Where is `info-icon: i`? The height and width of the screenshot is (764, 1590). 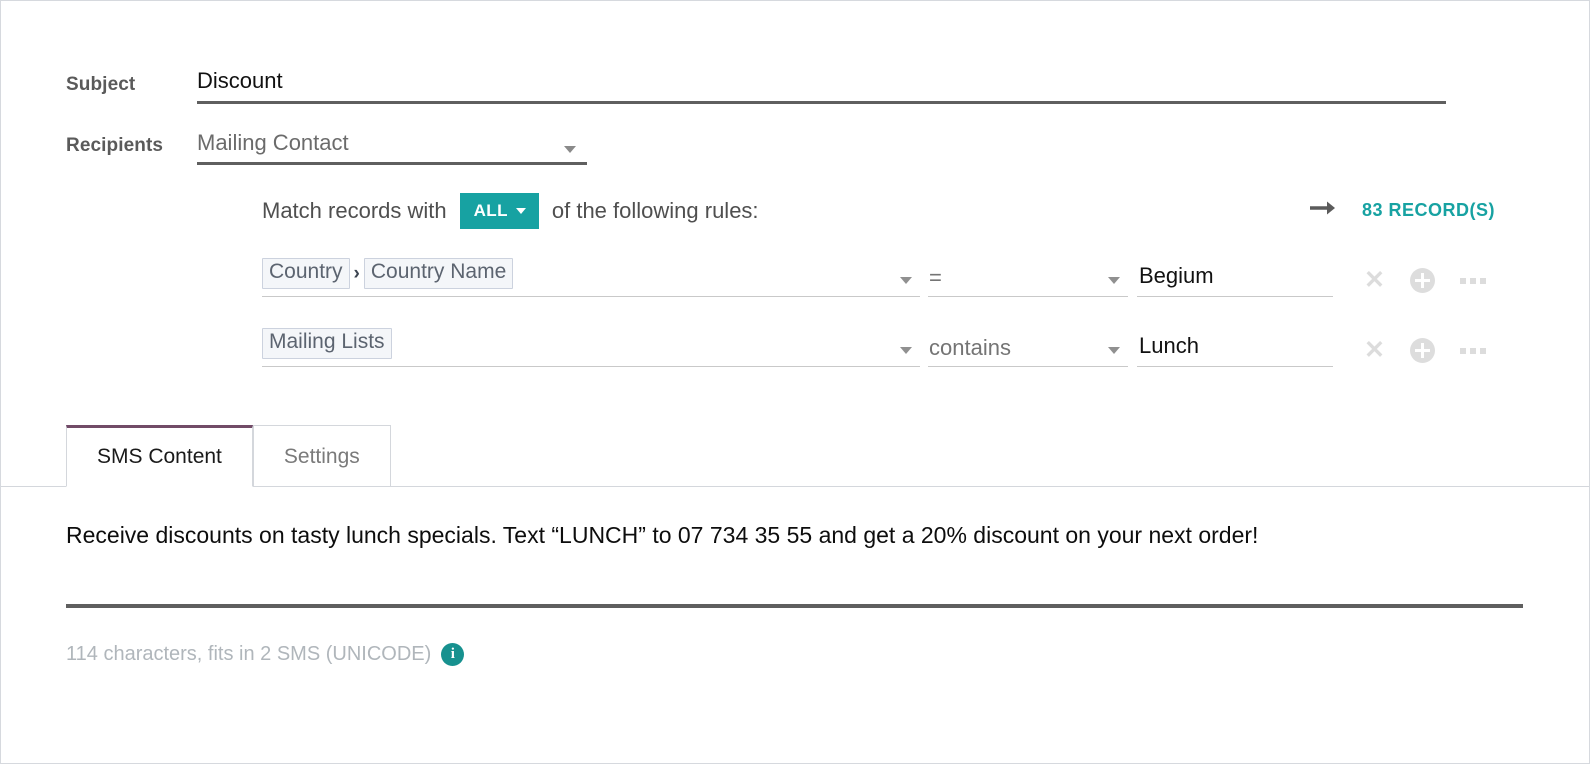 info-icon: i is located at coordinates (453, 654).